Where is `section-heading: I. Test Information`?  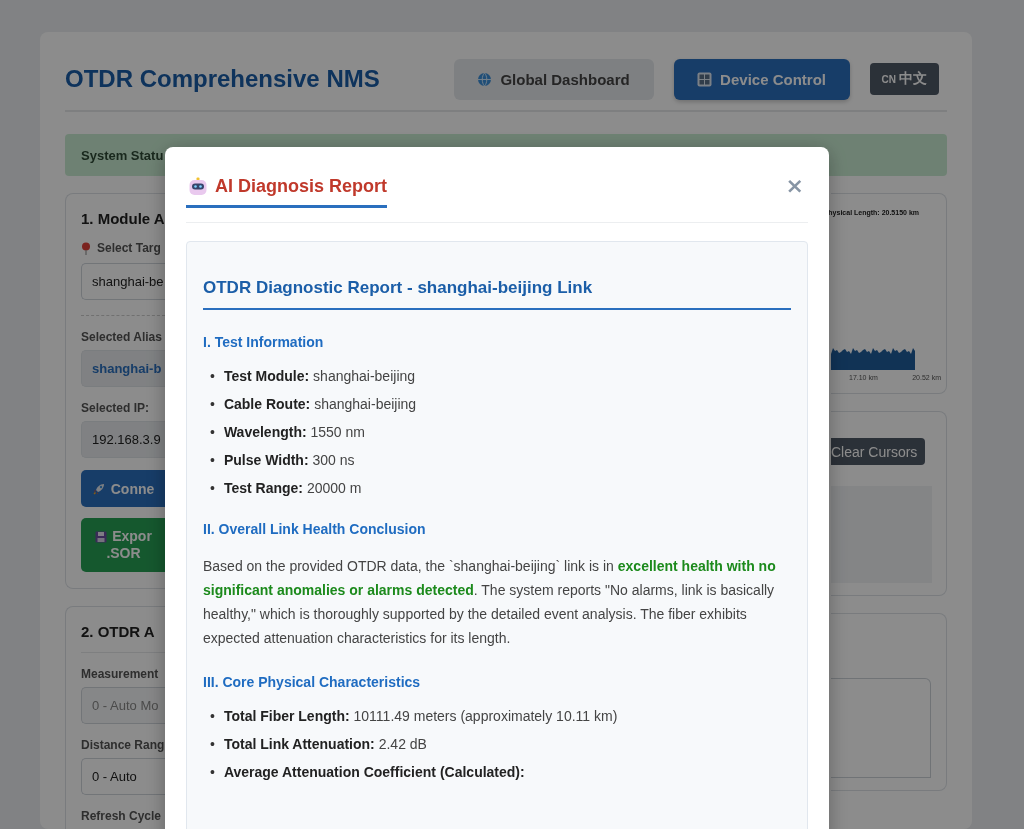 section-heading: I. Test Information is located at coordinates (264, 342).